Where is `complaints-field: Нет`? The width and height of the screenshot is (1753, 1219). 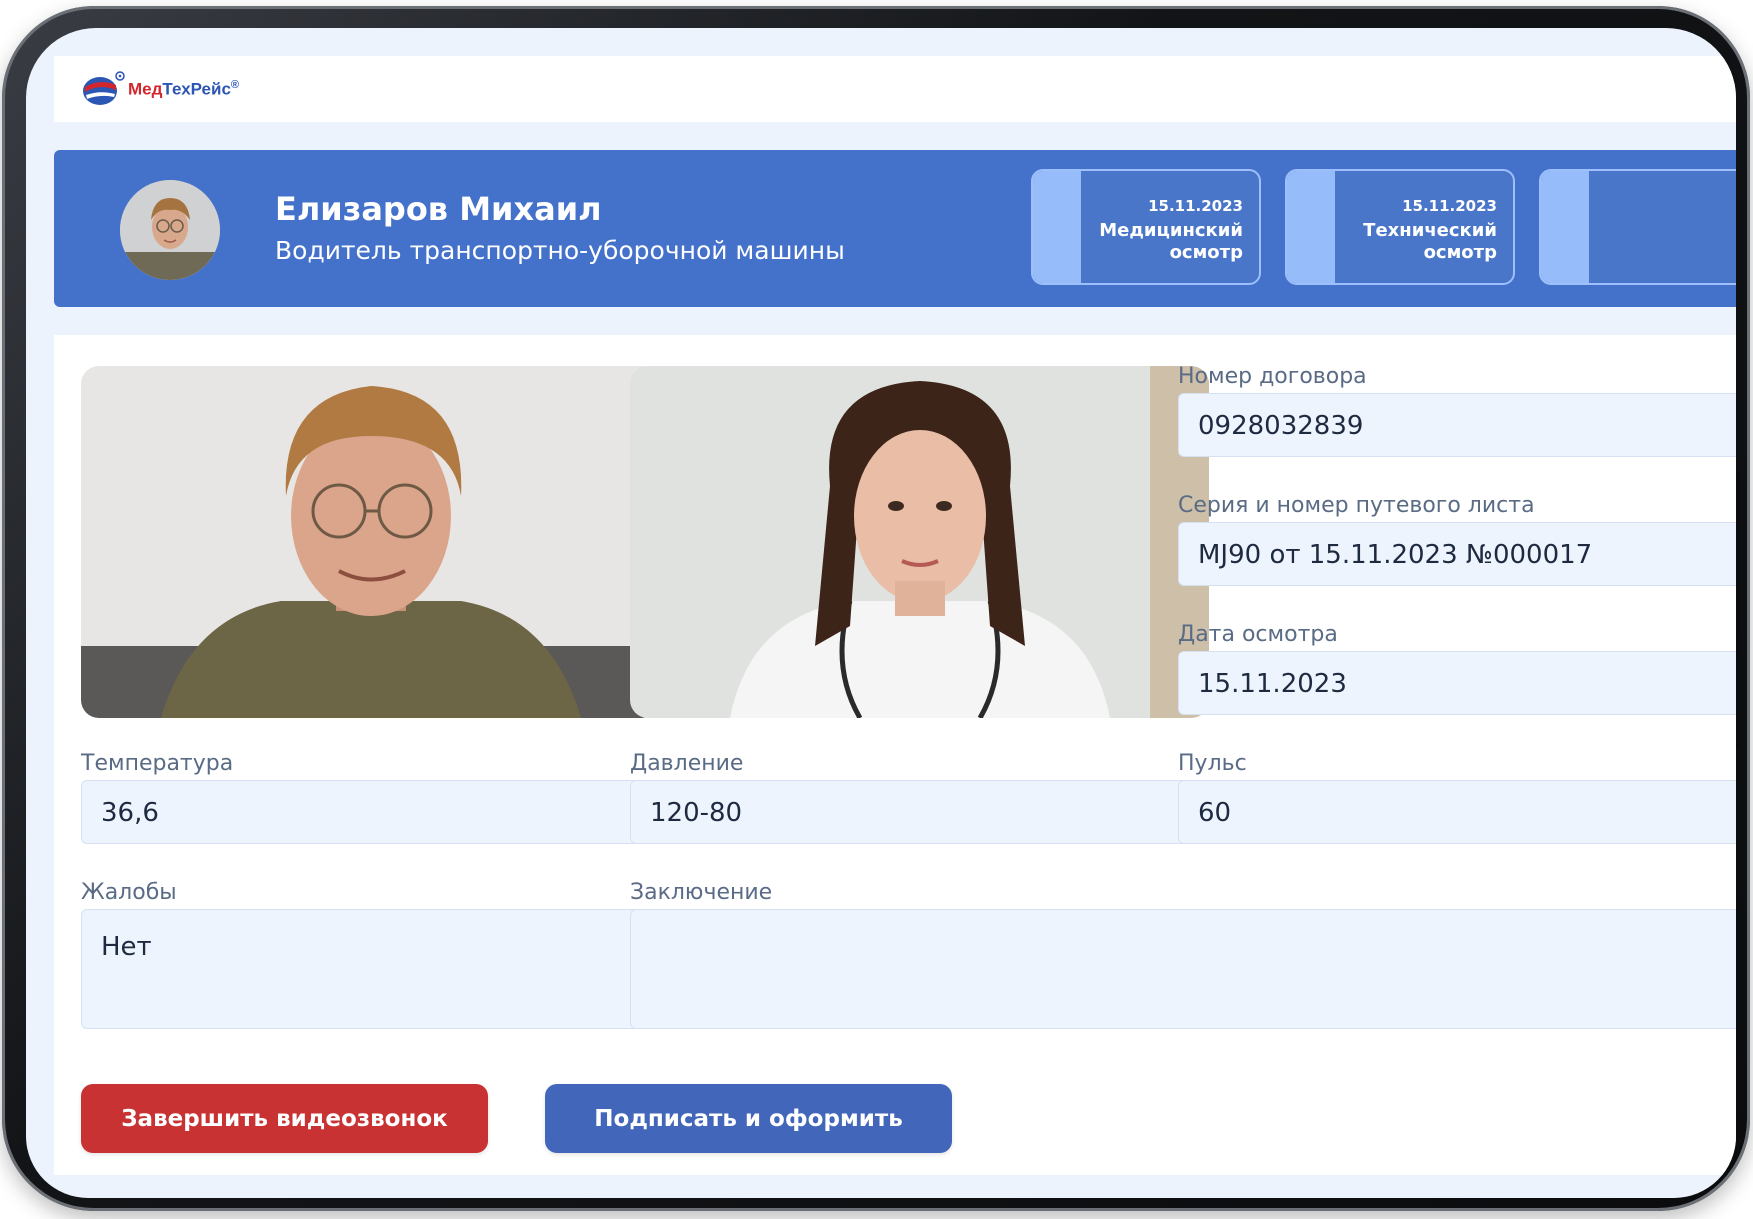 complaints-field: Нет is located at coordinates (370, 969).